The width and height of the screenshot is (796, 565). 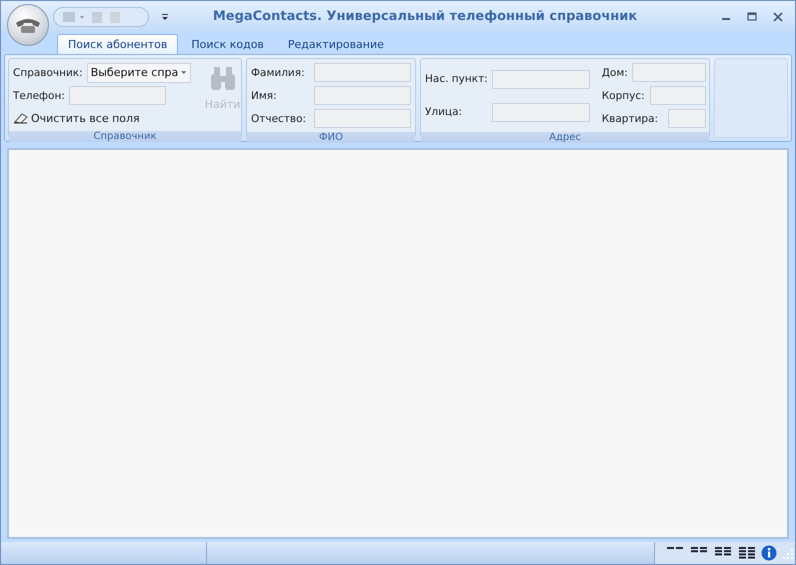 What do you see at coordinates (48, 72) in the screenshot?
I see `field-label: Справочник:` at bounding box center [48, 72].